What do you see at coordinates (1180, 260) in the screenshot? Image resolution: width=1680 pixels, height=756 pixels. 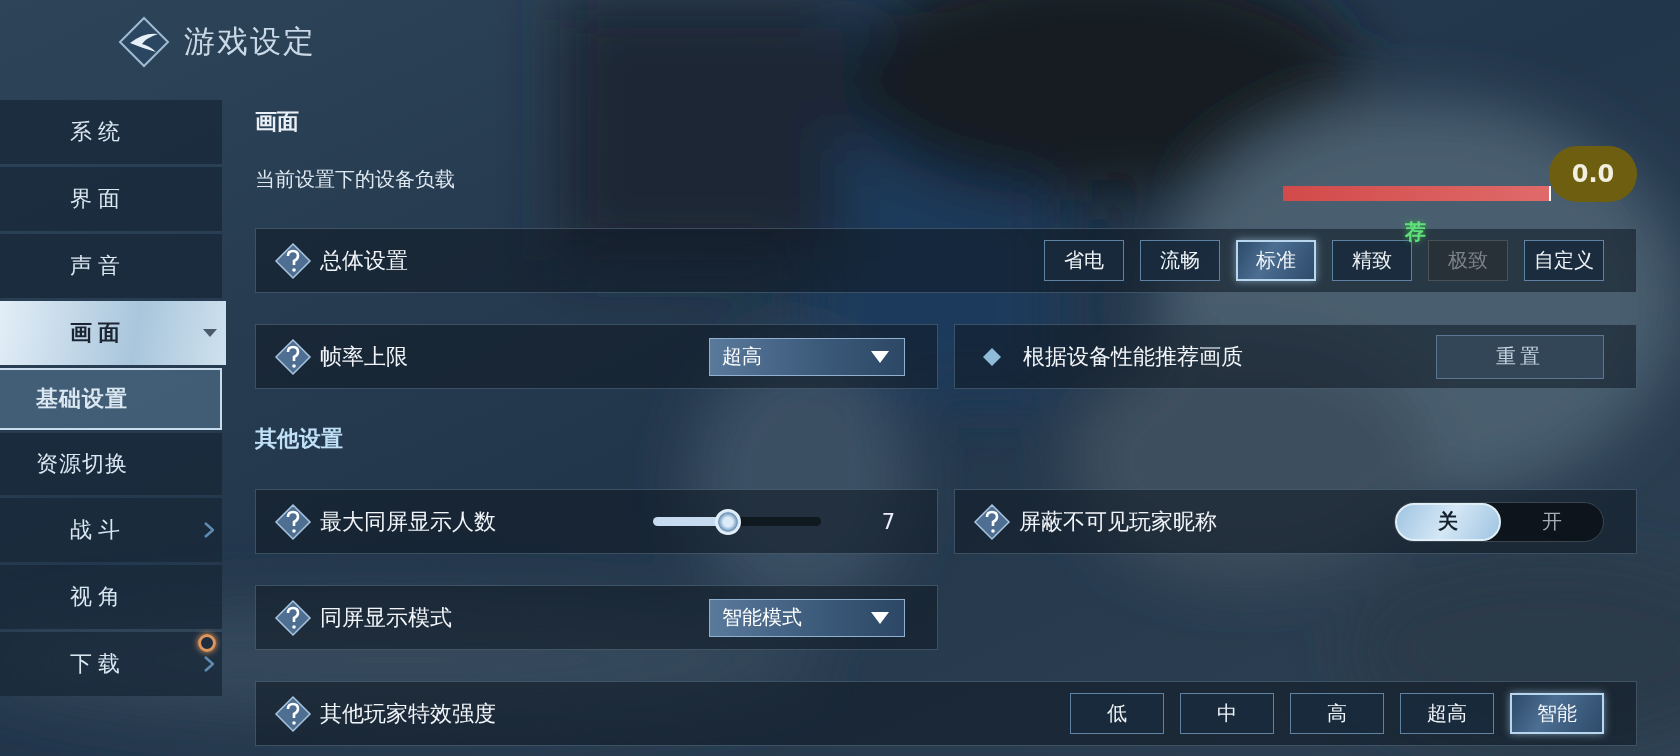 I see `option-button: 流畅` at bounding box center [1180, 260].